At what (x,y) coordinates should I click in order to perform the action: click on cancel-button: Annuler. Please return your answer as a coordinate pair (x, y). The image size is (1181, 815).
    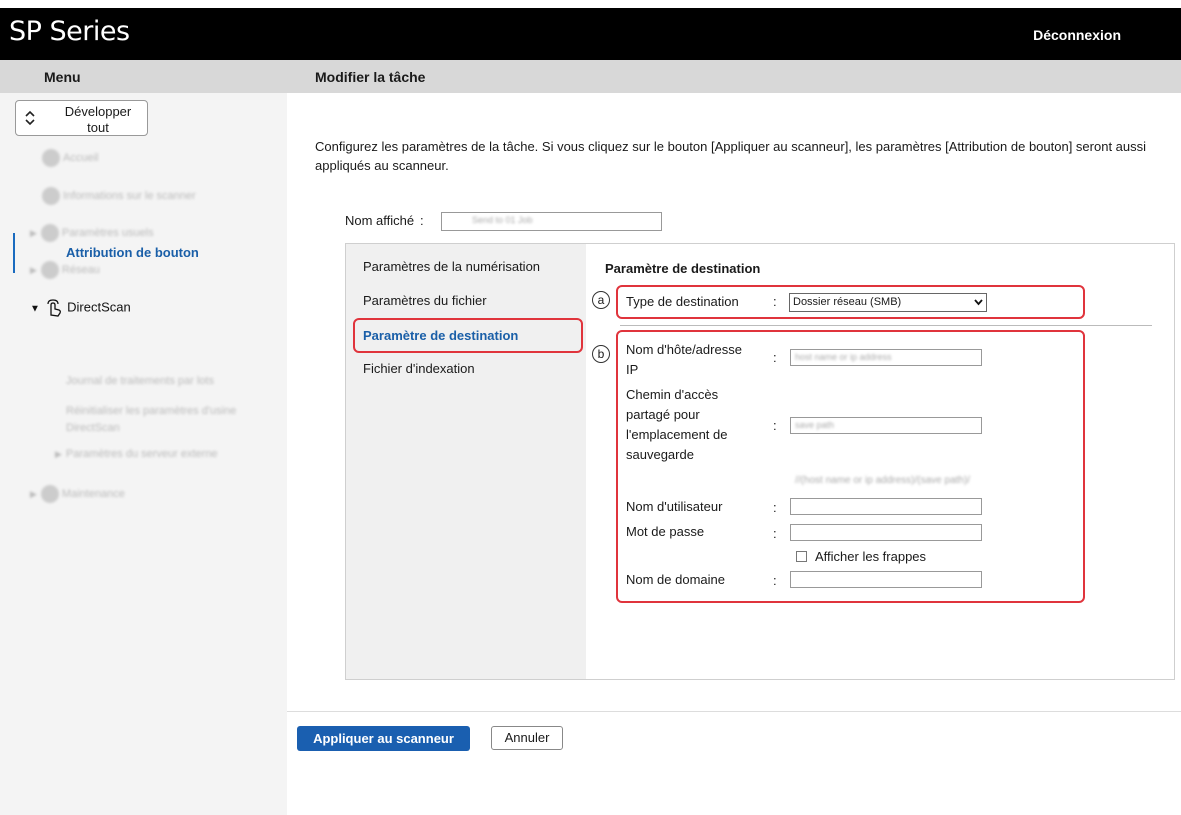
    Looking at the image, I should click on (527, 738).